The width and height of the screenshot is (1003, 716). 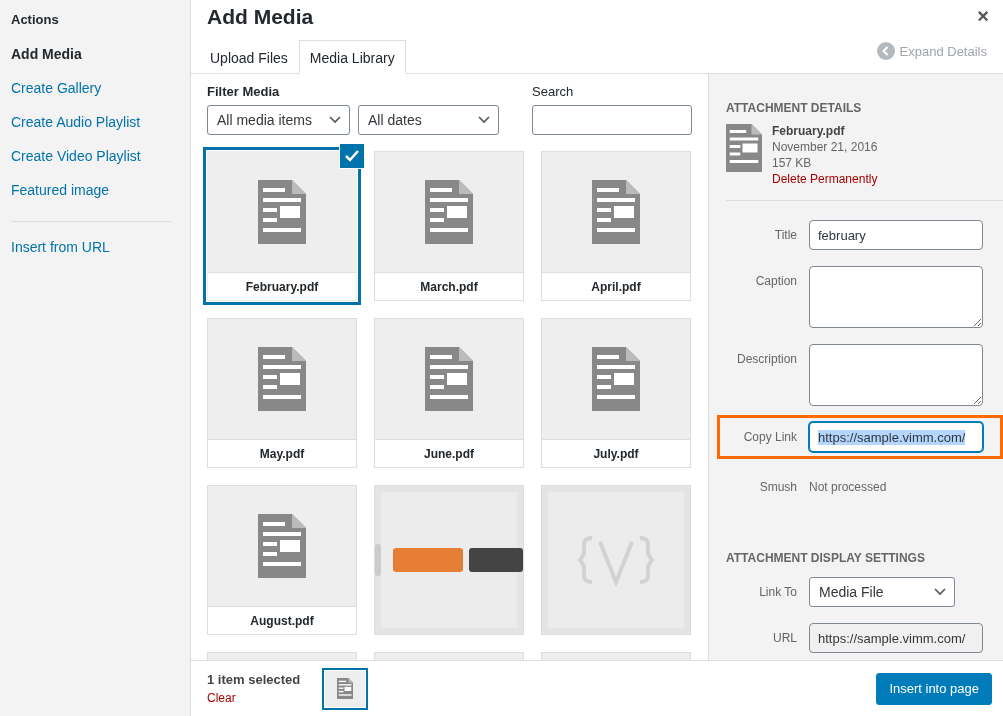 I want to click on checkmark-icon, so click(x=352, y=156).